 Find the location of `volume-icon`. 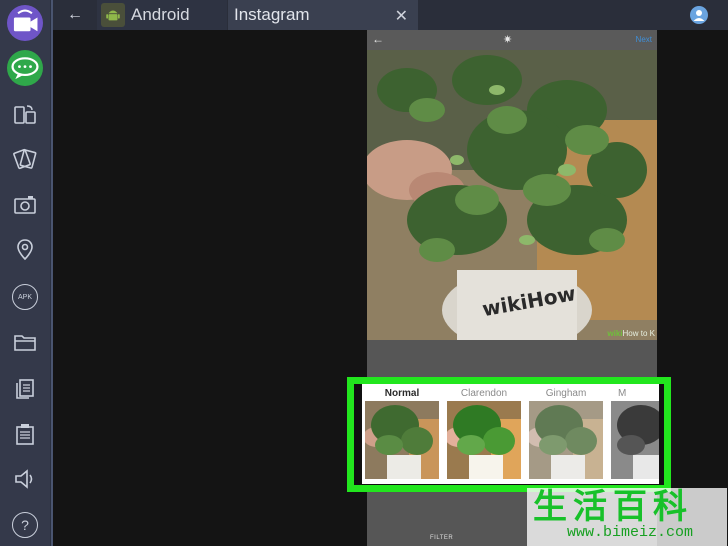

volume-icon is located at coordinates (25, 479).